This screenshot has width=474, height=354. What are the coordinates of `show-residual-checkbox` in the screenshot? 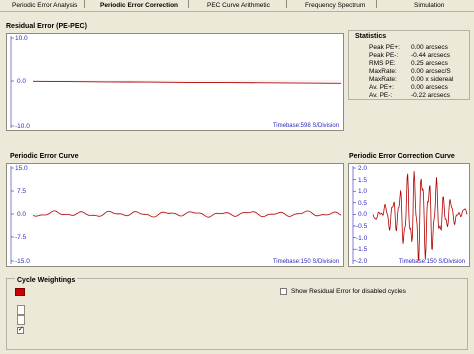 It's located at (283, 291).